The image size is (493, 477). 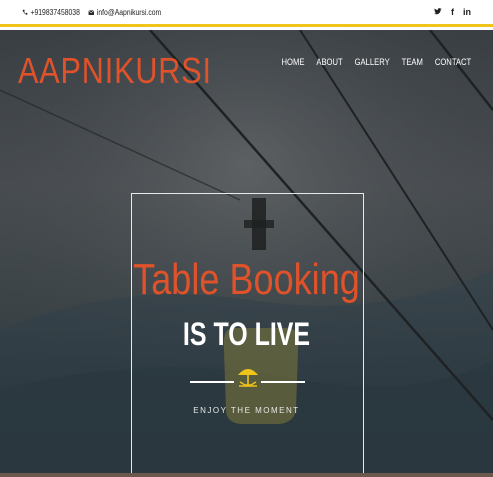 What do you see at coordinates (283, 382) in the screenshot?
I see `divider-line-right` at bounding box center [283, 382].